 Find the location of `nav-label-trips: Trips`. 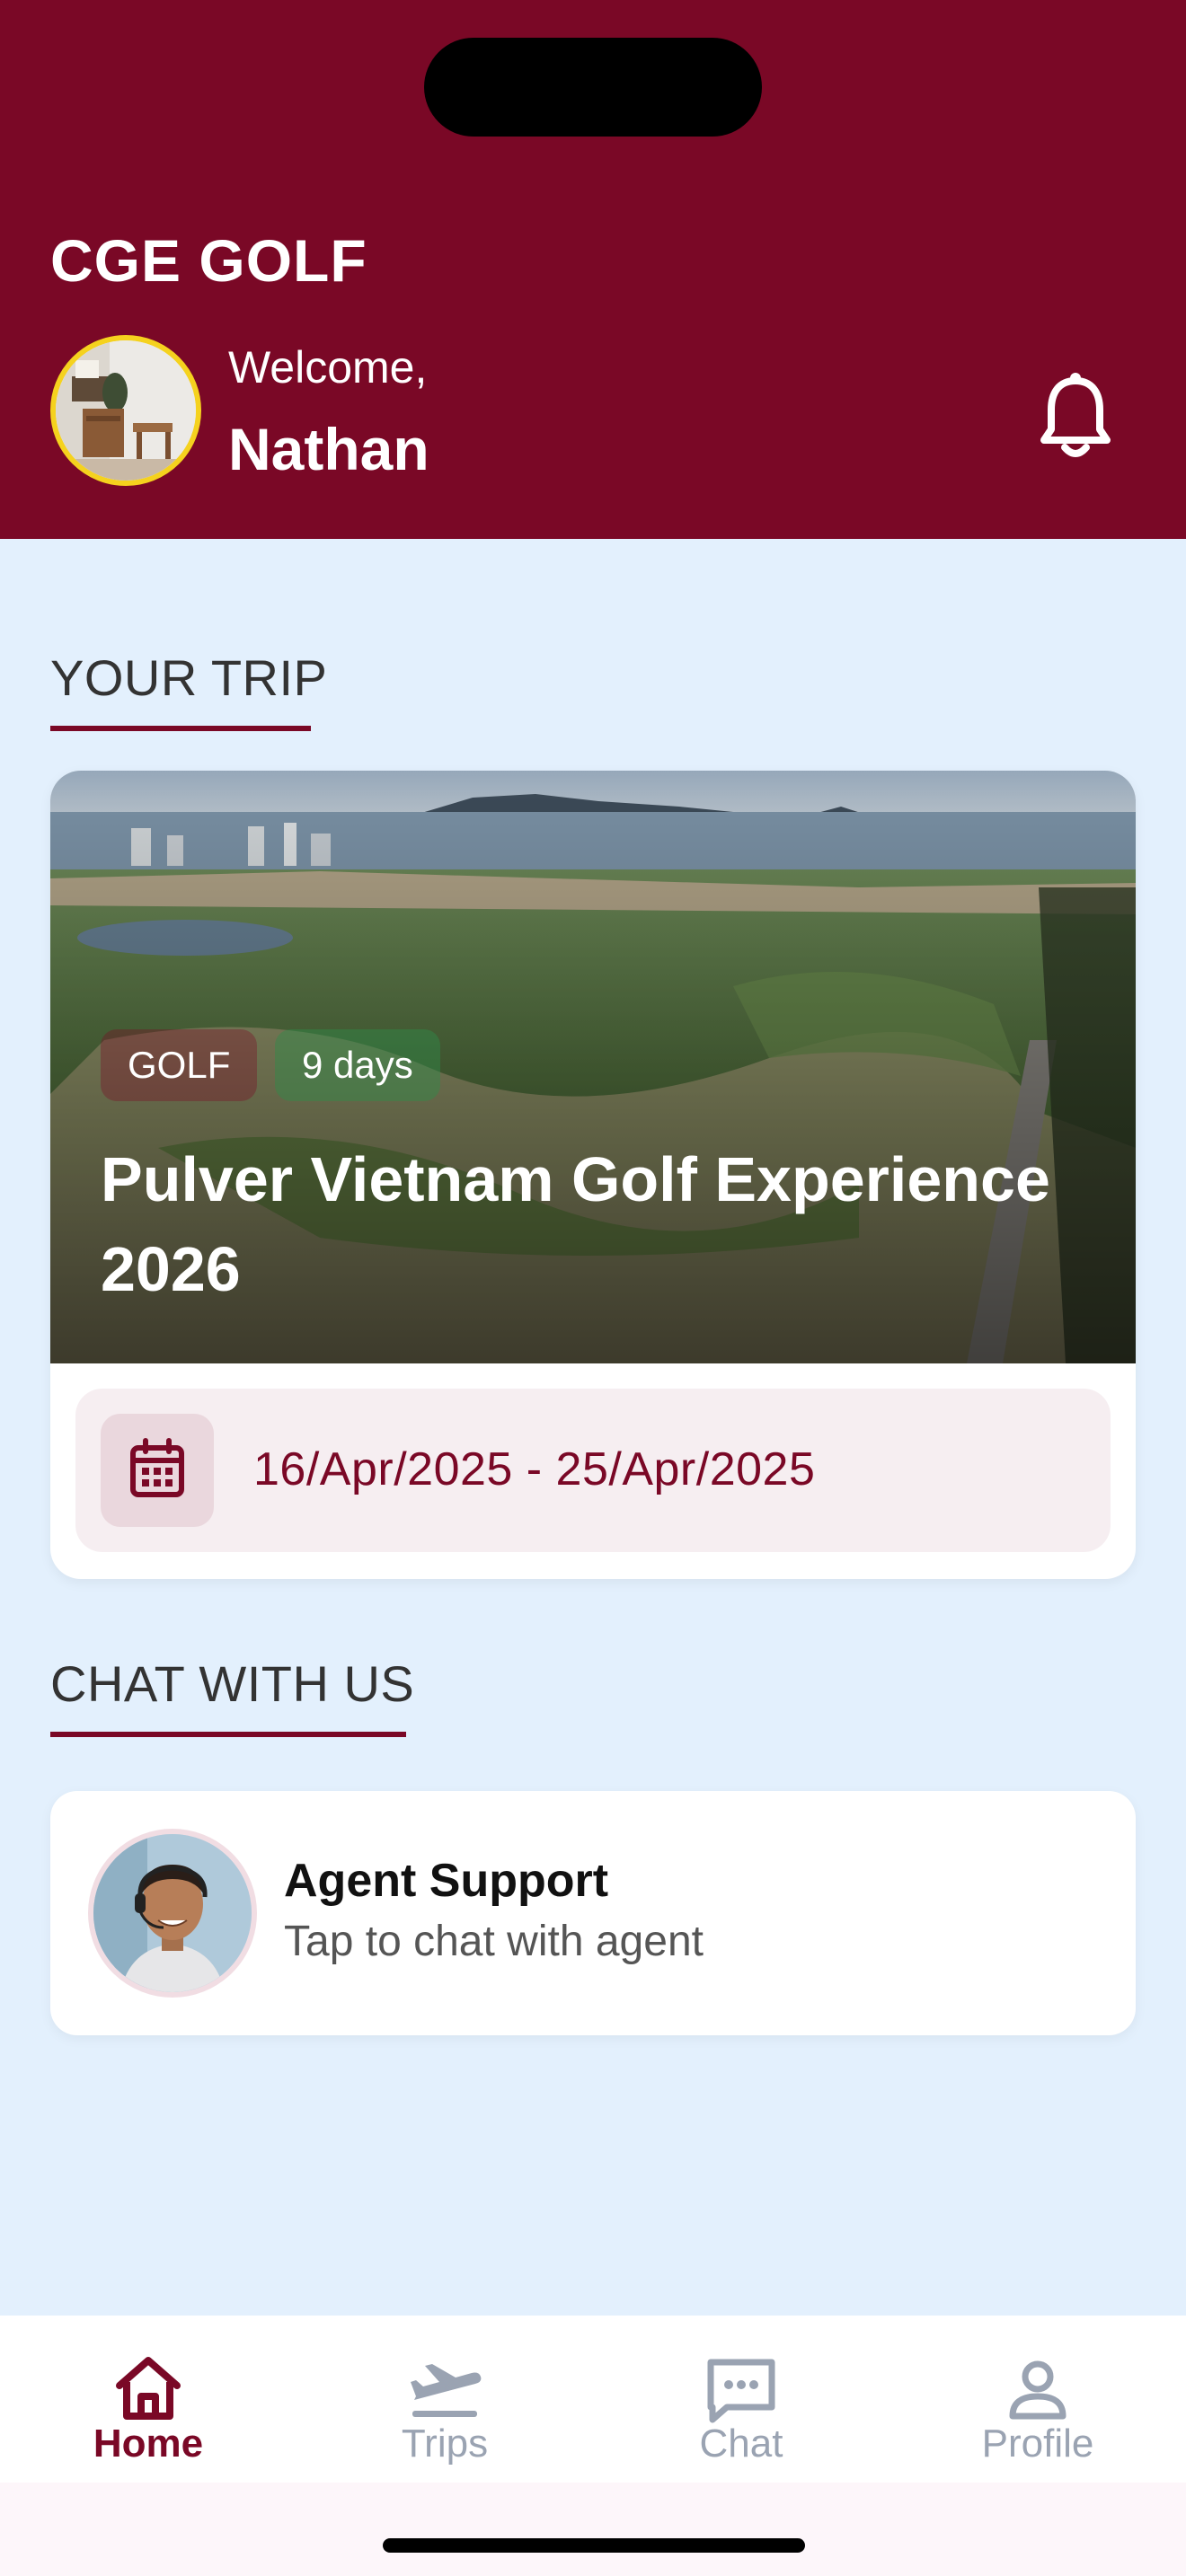

nav-label-trips: Trips is located at coordinates (445, 2444).